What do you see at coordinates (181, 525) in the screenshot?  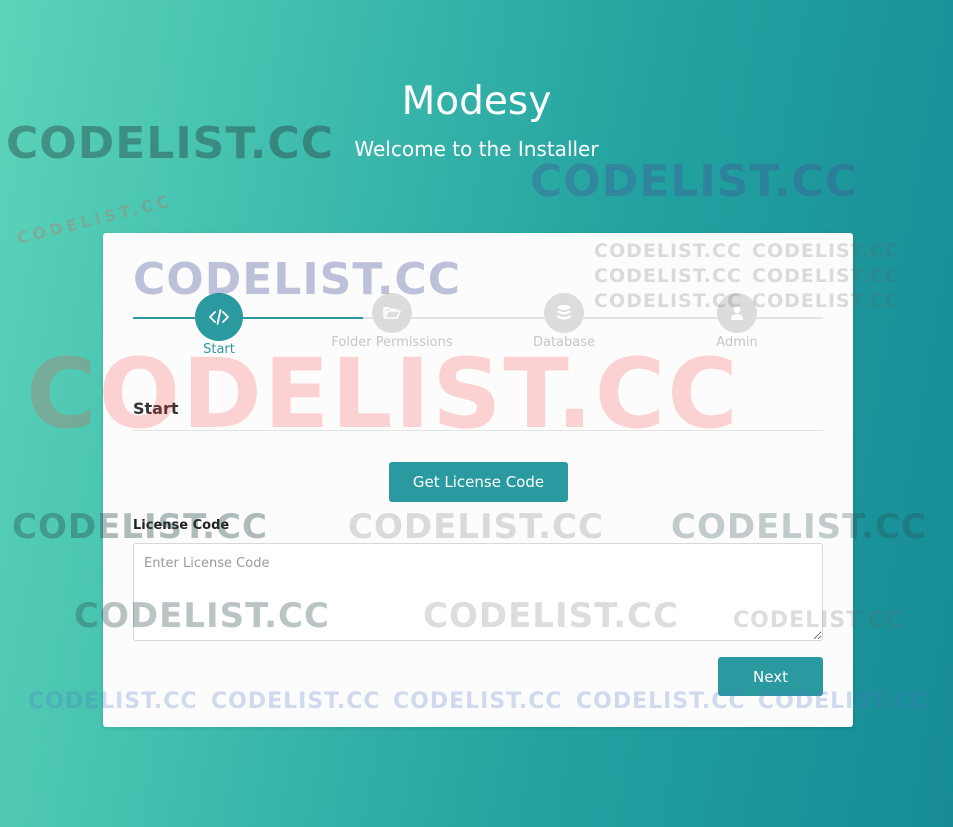 I see `license-code-label: License Code` at bounding box center [181, 525].